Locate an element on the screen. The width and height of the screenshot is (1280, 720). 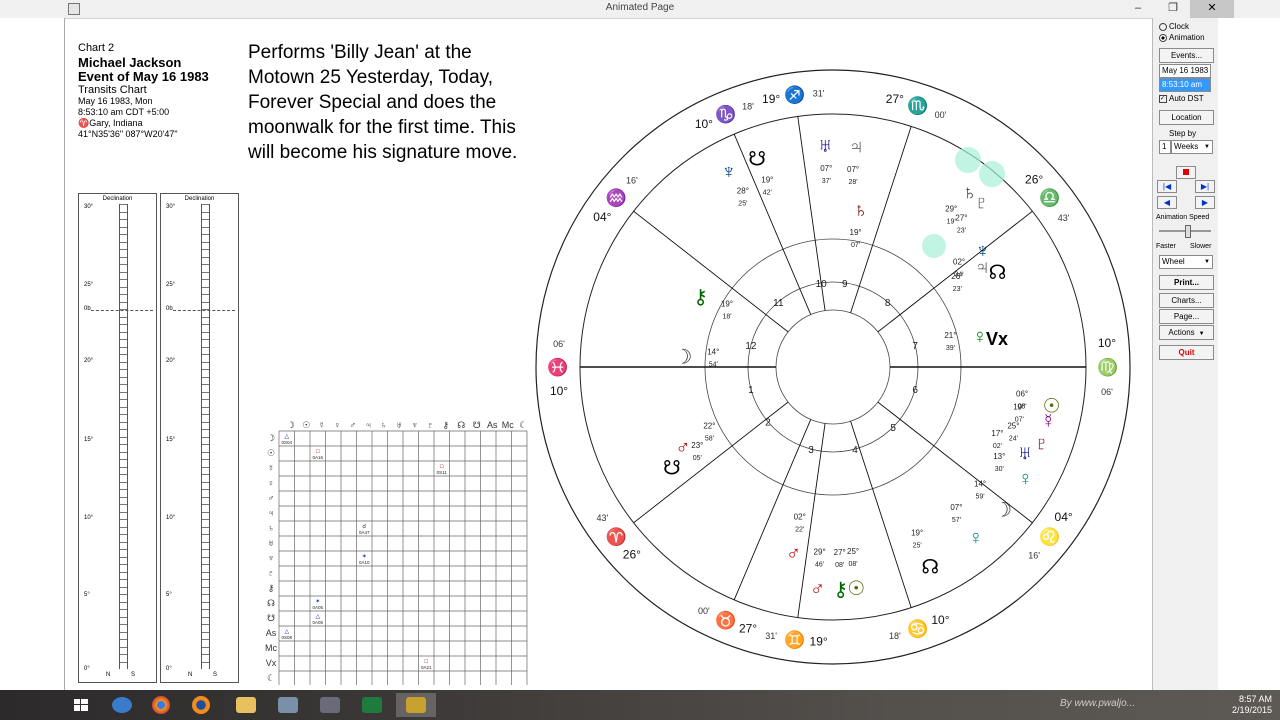
planet-degree: 02° is located at coordinates (959, 261).